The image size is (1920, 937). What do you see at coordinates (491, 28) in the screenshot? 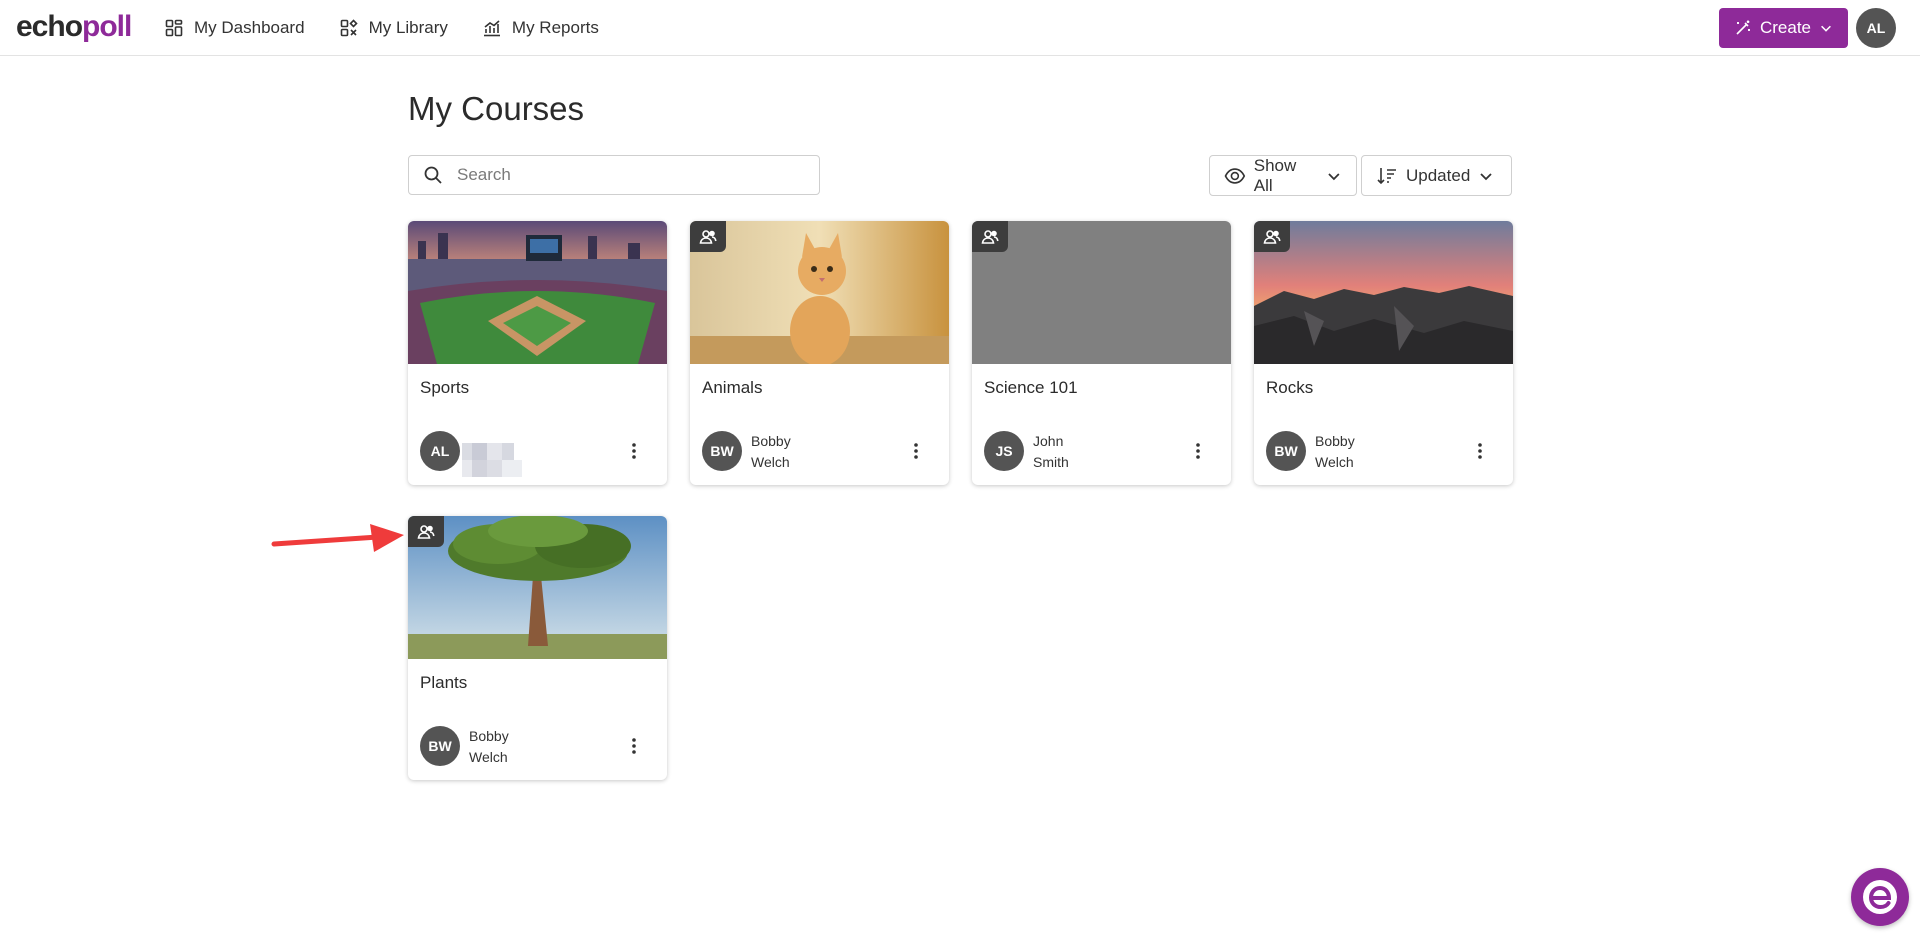
I see `reports-icon` at bounding box center [491, 28].